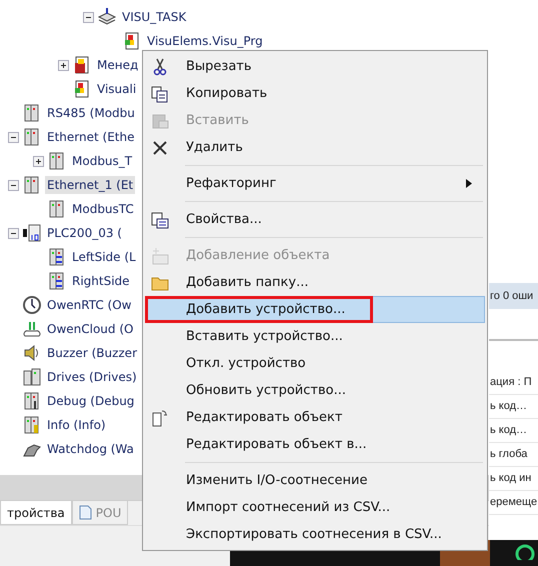  I want to click on menu-item: Откл. устройство, so click(315, 363).